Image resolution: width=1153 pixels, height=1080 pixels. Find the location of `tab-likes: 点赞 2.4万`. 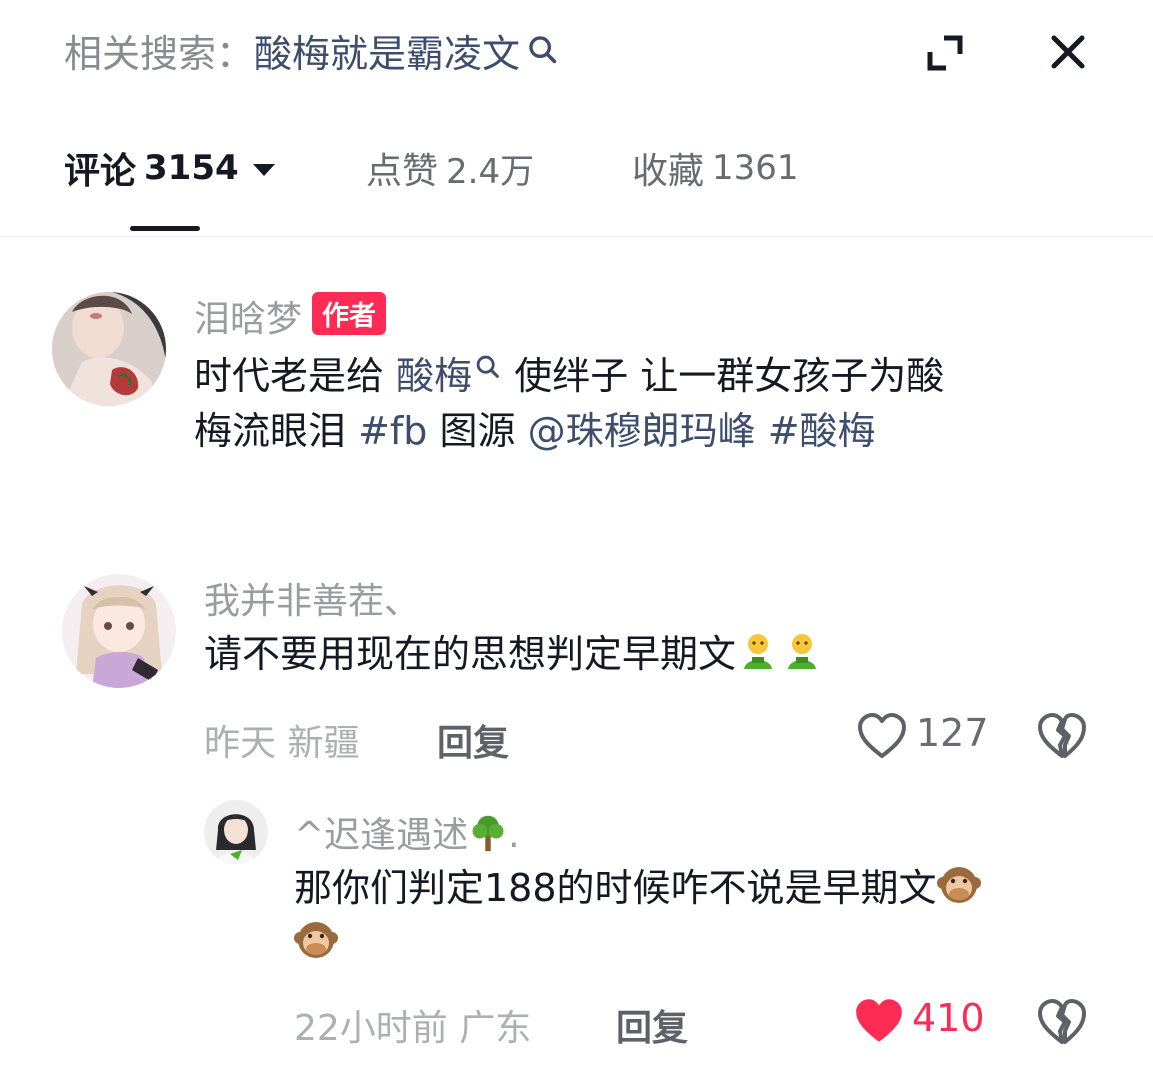

tab-likes: 点赞 2.4万 is located at coordinates (450, 168).